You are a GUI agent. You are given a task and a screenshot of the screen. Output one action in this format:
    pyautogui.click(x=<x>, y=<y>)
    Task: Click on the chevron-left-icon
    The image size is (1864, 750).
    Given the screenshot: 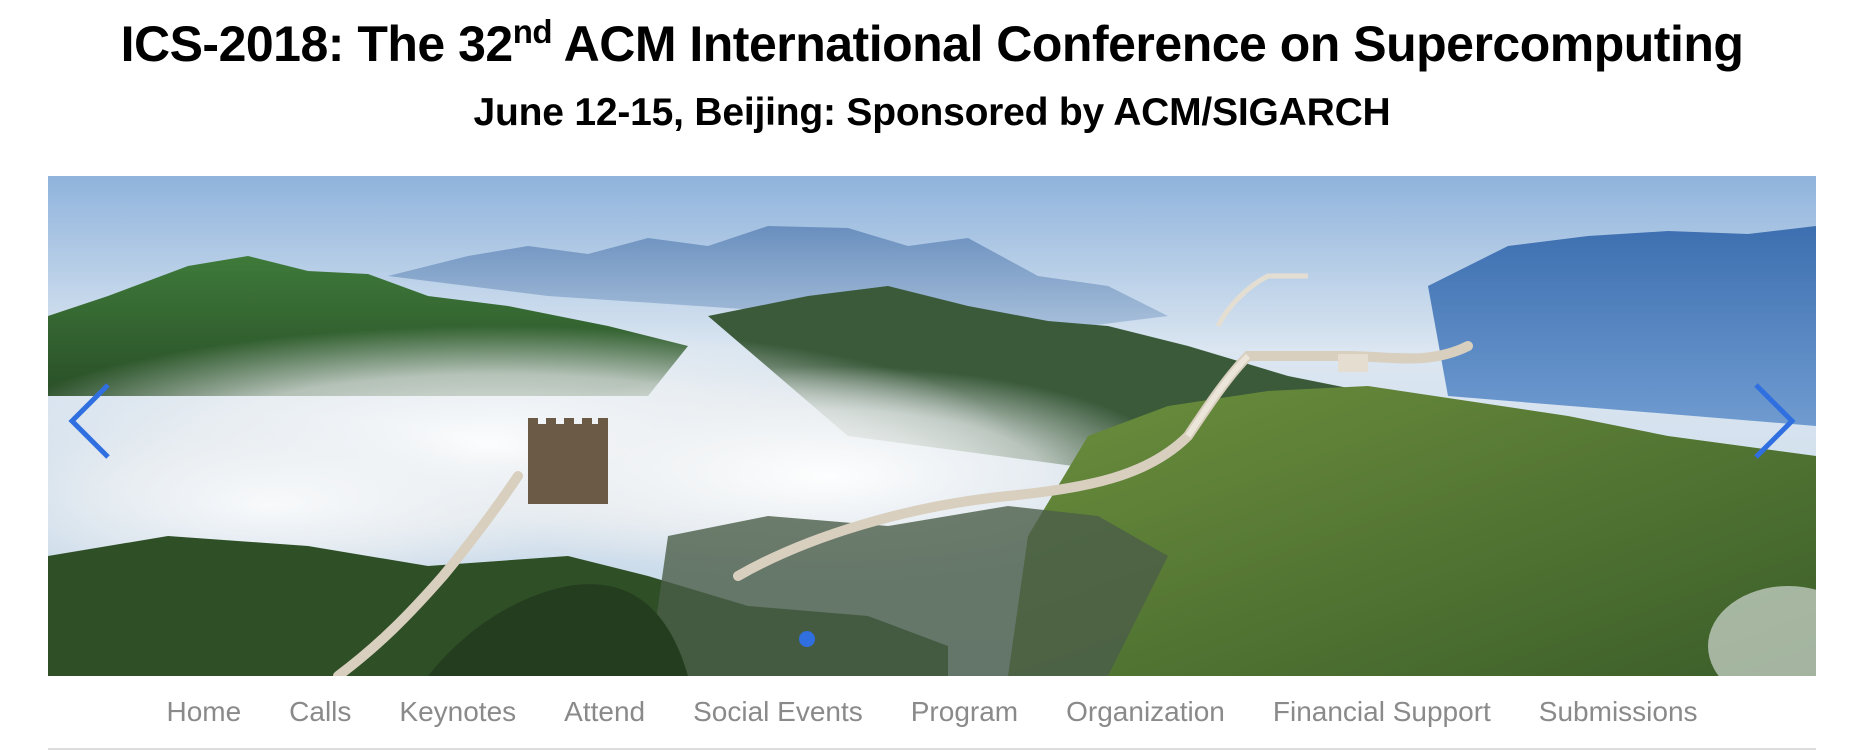 What is the action you would take?
    pyautogui.click(x=89, y=421)
    